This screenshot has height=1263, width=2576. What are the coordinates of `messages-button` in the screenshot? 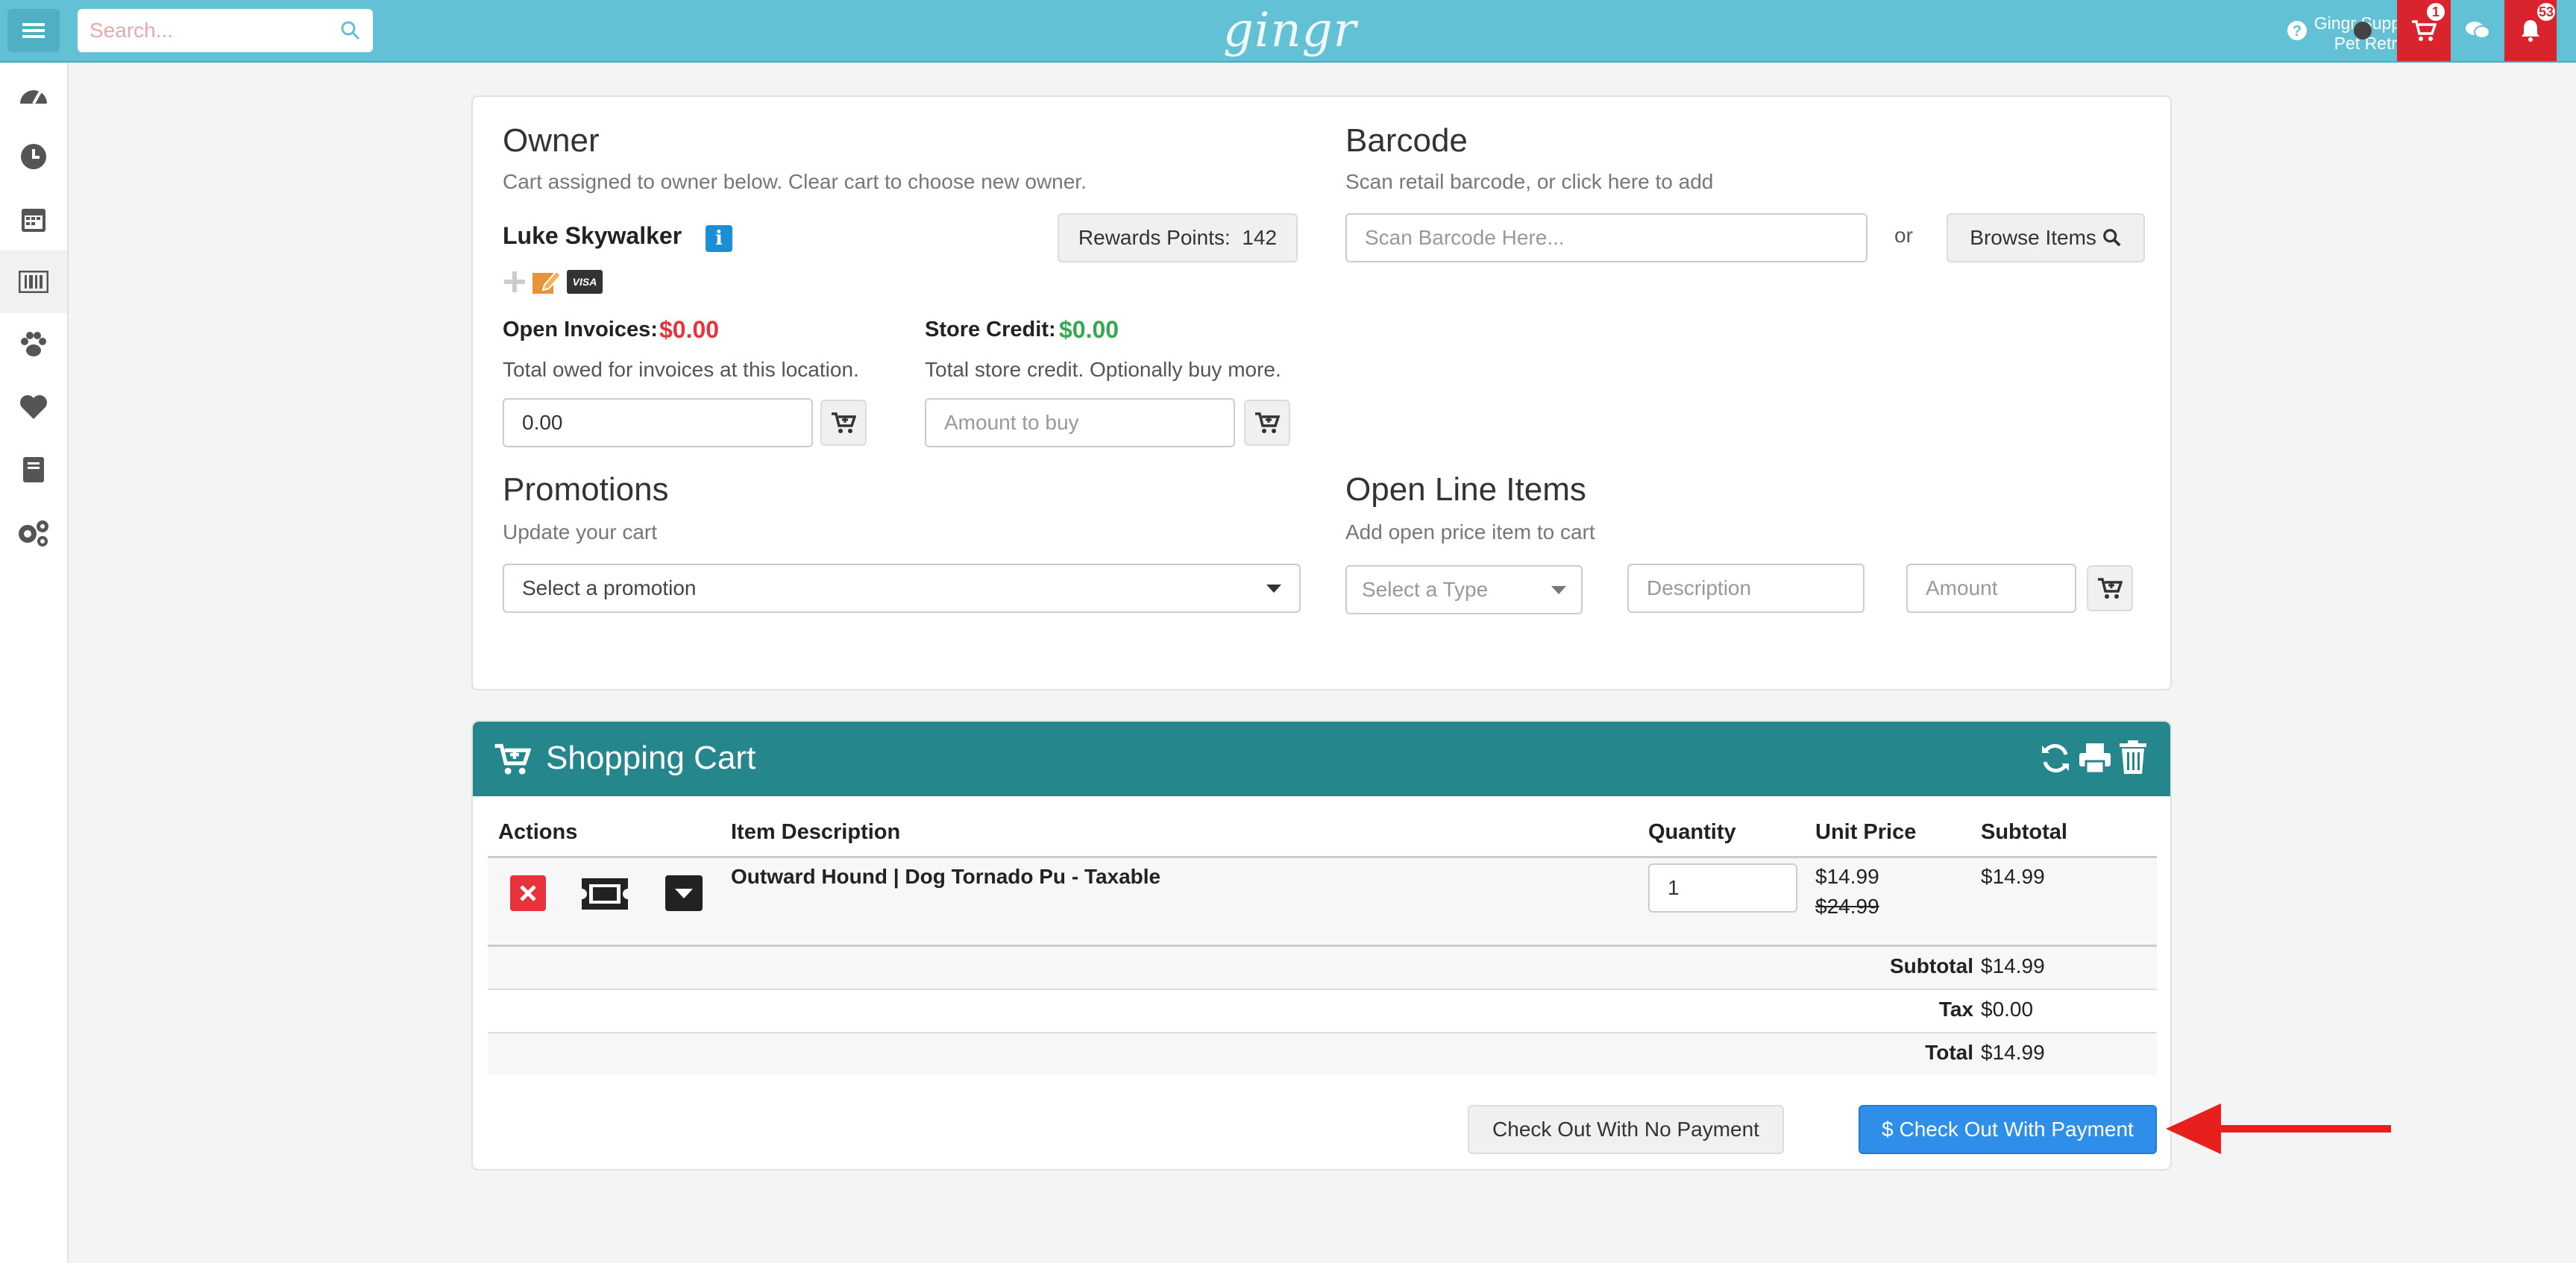 It's located at (2478, 31).